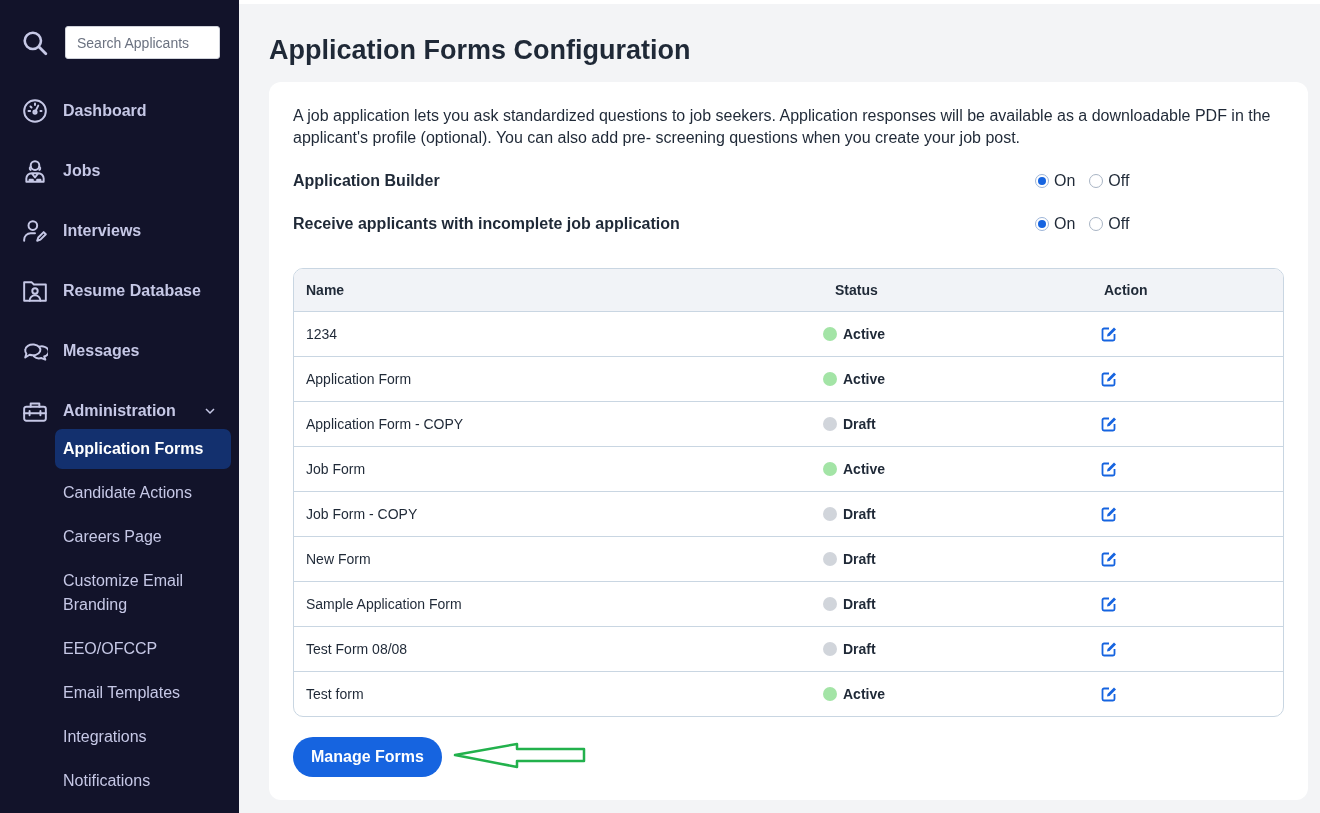 The width and height of the screenshot is (1320, 813). What do you see at coordinates (325, 290) in the screenshot?
I see `column-header: Name` at bounding box center [325, 290].